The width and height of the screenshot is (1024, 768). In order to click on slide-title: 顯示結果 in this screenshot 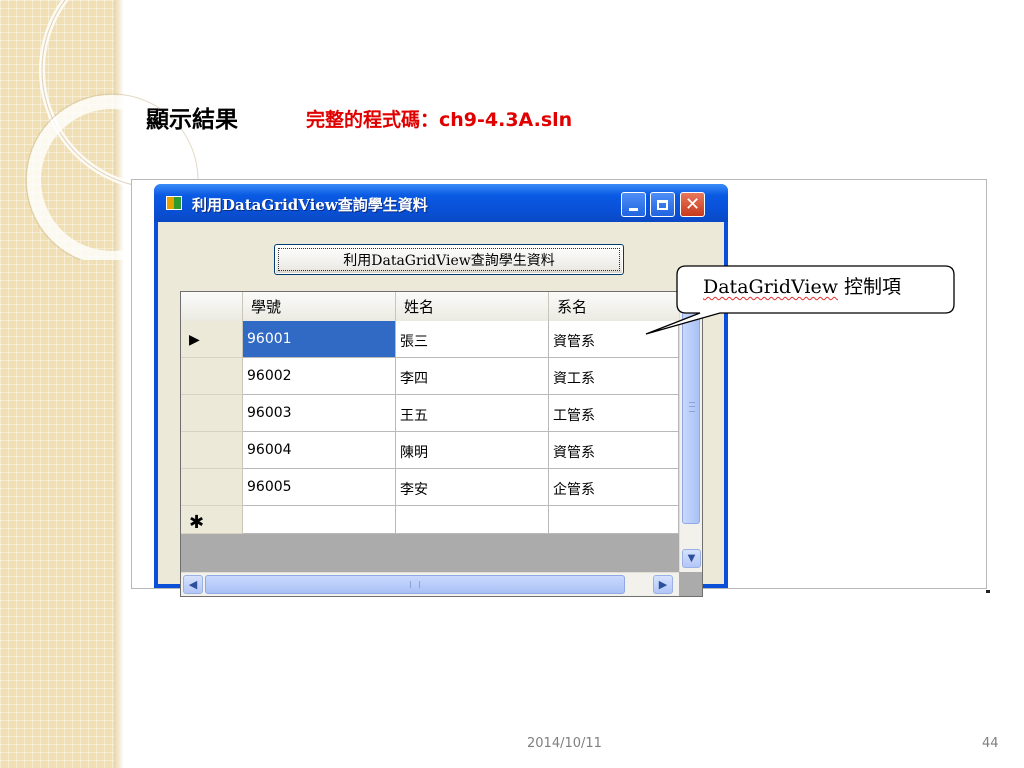, I will do `click(192, 120)`.